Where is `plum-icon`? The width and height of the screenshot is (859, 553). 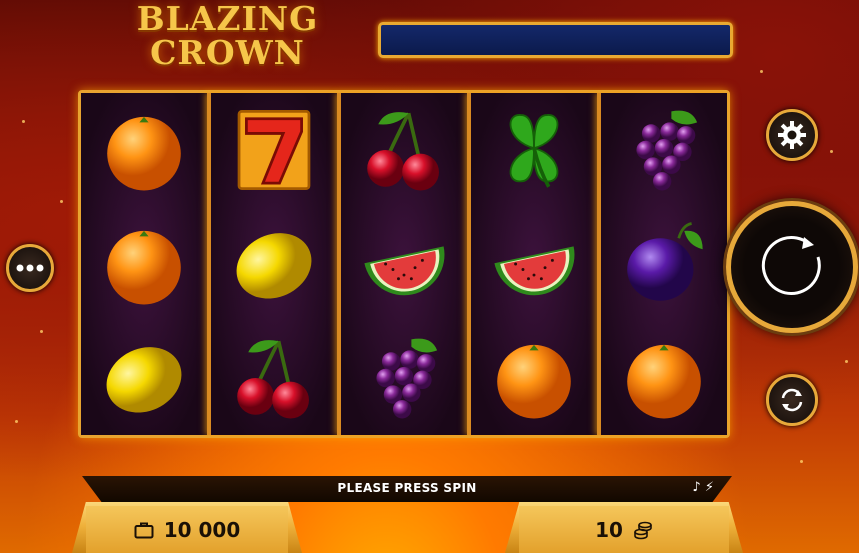
plum-icon is located at coordinates (664, 264).